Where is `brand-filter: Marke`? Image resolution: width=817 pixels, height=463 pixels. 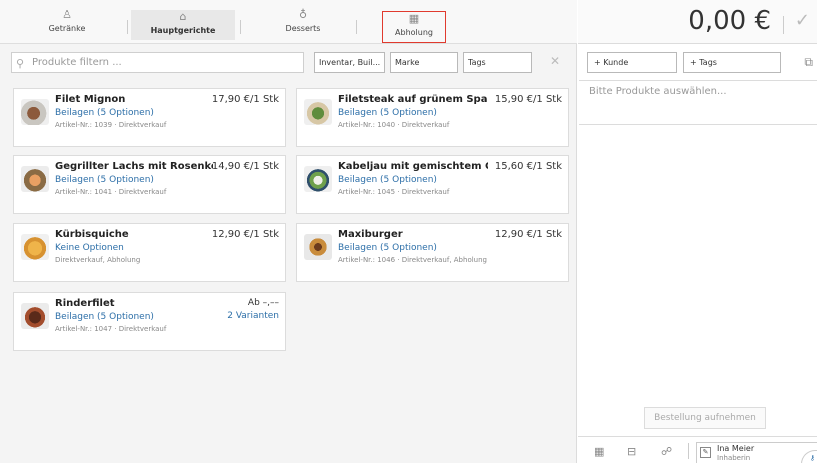
brand-filter: Marke is located at coordinates (424, 62).